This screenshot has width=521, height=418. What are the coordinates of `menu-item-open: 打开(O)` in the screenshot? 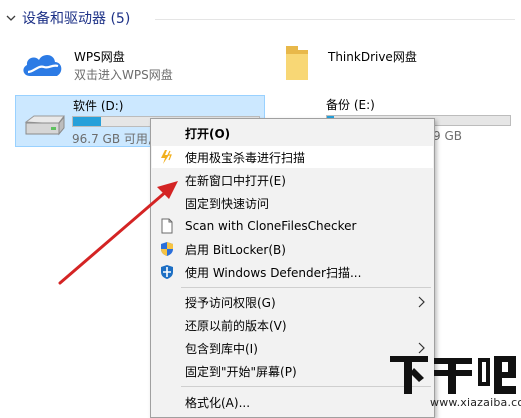 It's located at (292, 133).